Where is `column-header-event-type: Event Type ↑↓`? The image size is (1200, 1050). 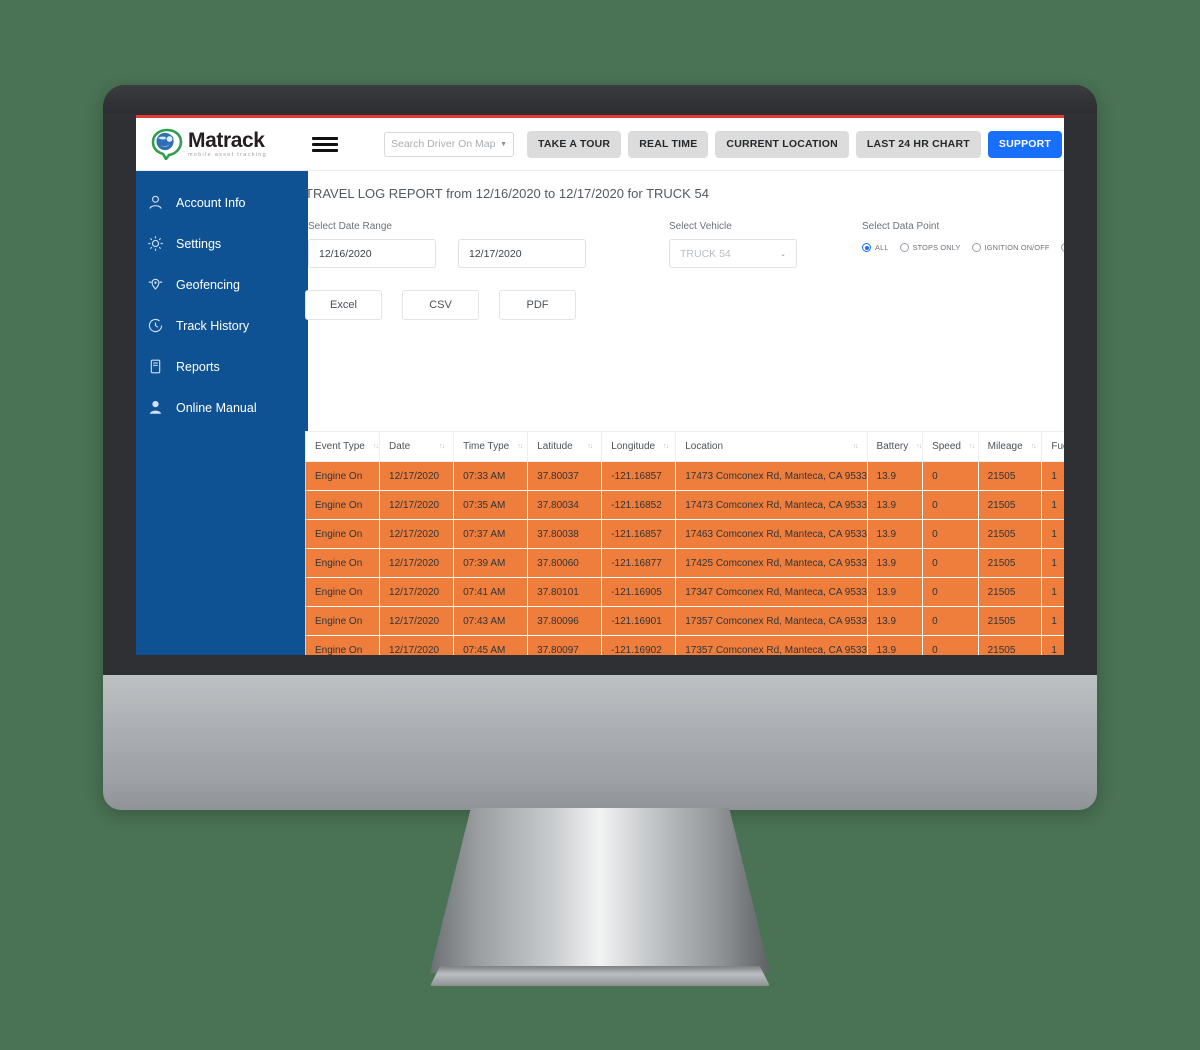
column-header-event-type: Event Type ↑↓ is located at coordinates (342, 446).